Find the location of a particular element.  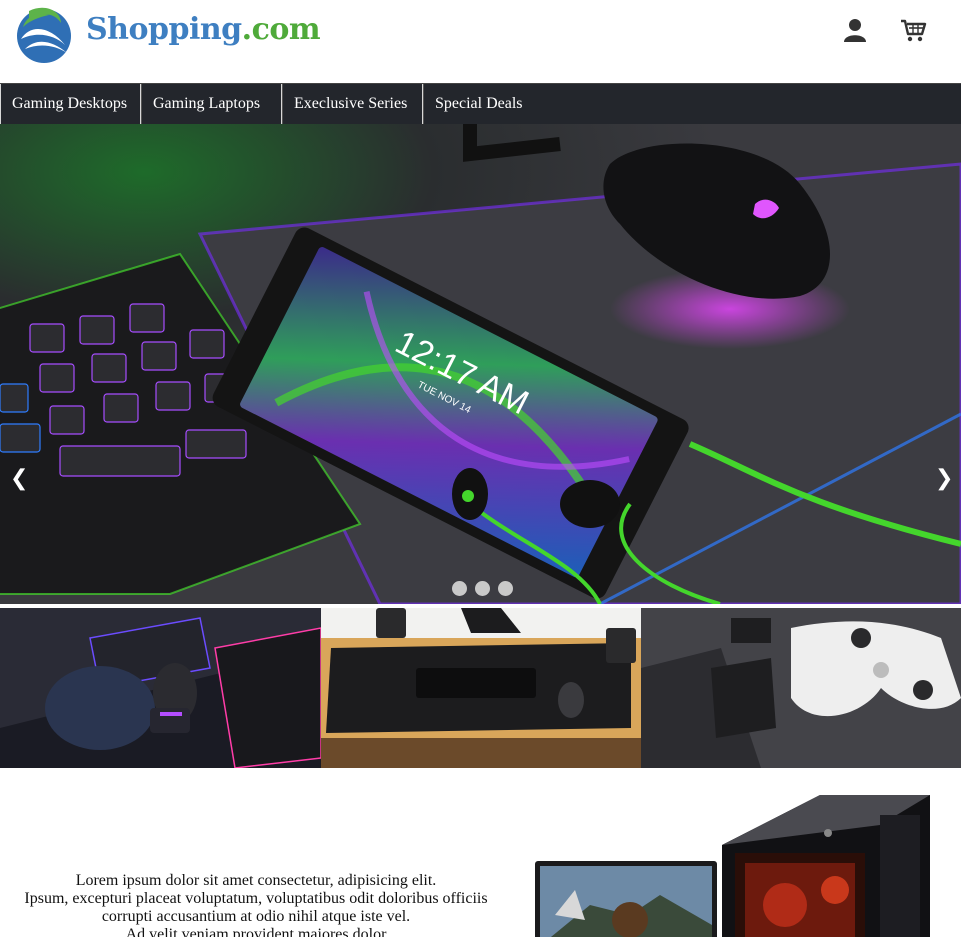

promo-text-line-4: Ad velit veniam provident maiores dolor is located at coordinates (256, 931).